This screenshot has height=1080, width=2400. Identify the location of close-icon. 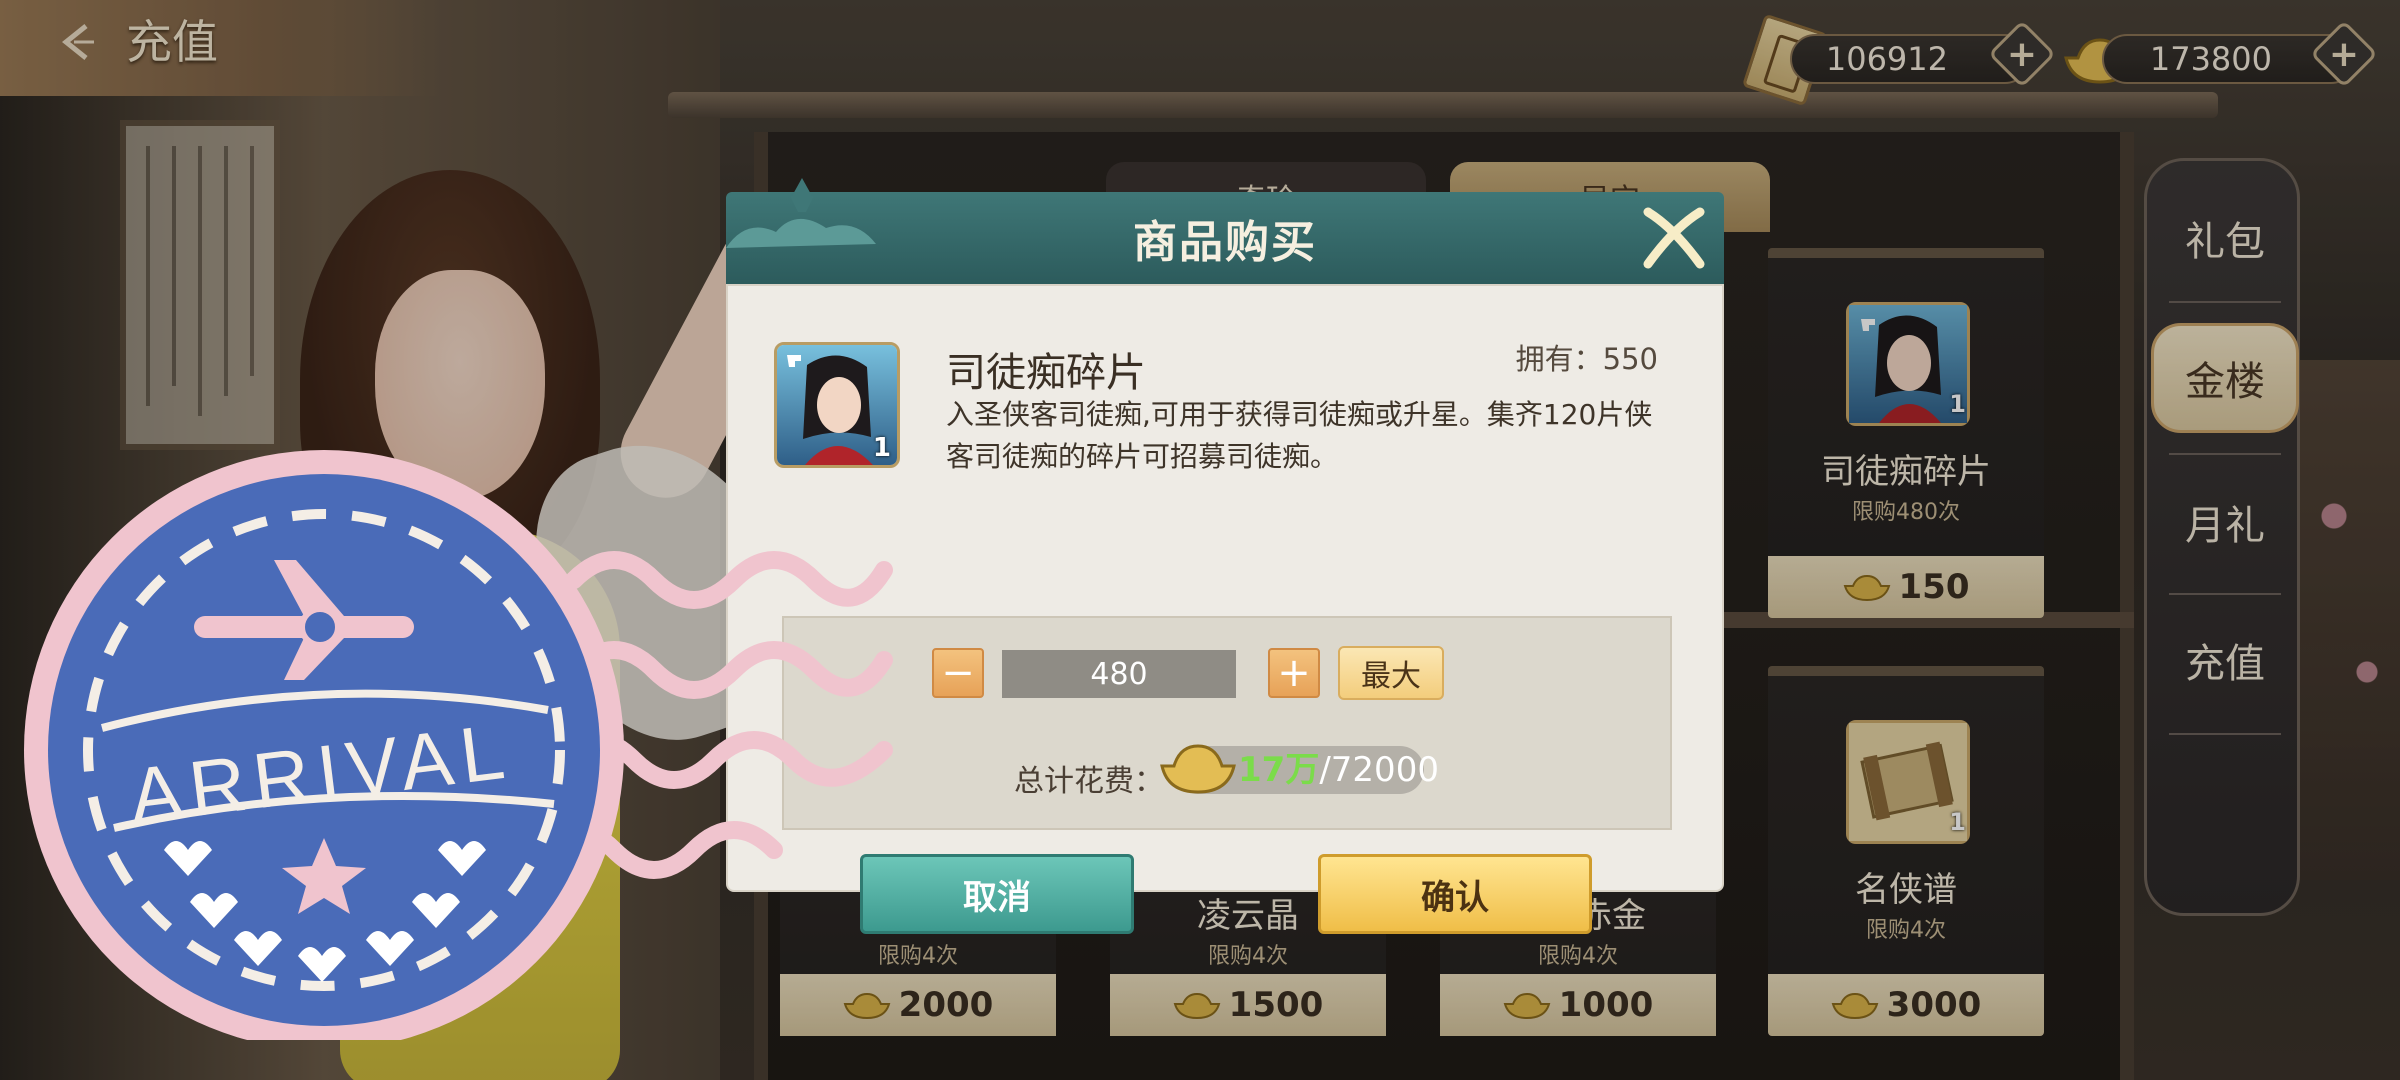
(1674, 238).